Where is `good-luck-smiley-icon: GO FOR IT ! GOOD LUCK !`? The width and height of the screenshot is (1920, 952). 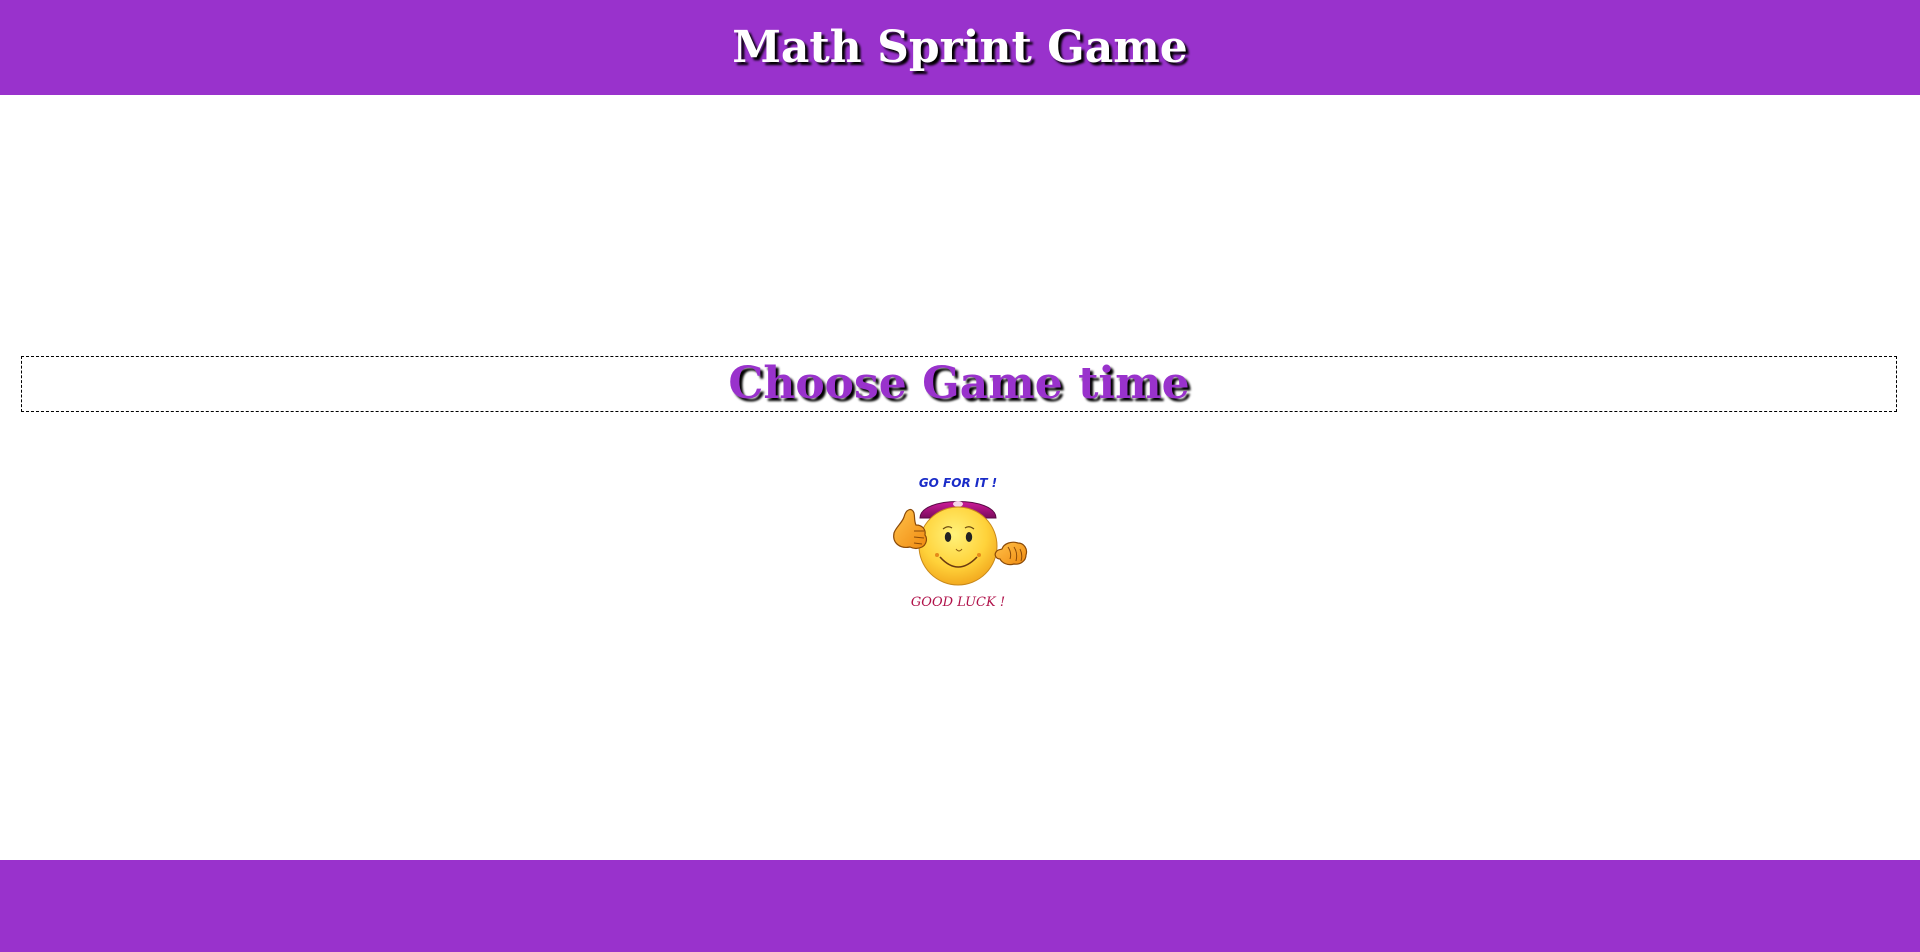 good-luck-smiley-icon: GO FOR IT ! GOOD LUCK ! is located at coordinates (960, 543).